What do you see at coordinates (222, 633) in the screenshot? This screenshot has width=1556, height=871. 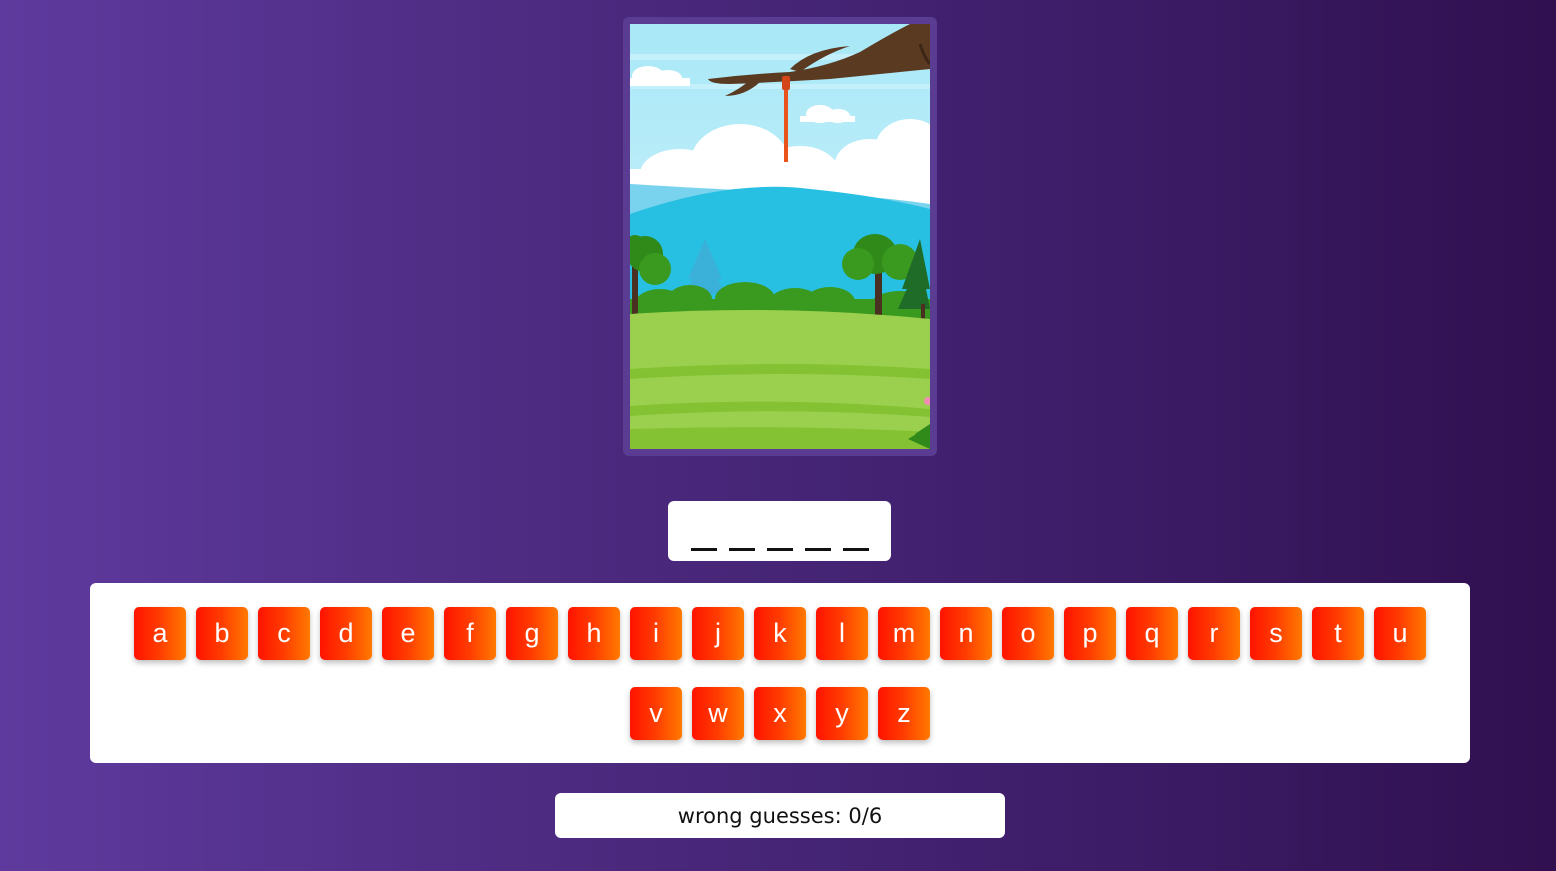 I see `letter-key-b: b` at bounding box center [222, 633].